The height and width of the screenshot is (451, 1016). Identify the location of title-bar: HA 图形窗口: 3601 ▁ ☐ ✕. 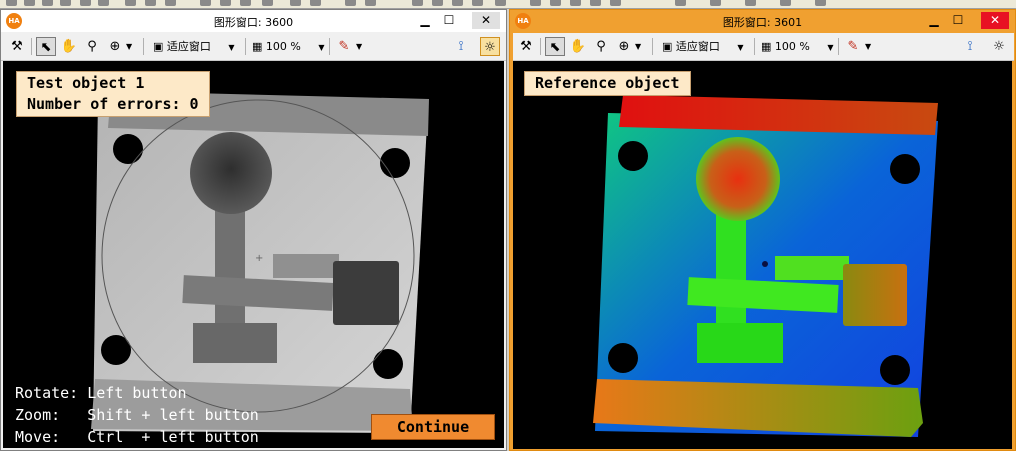
(762, 21).